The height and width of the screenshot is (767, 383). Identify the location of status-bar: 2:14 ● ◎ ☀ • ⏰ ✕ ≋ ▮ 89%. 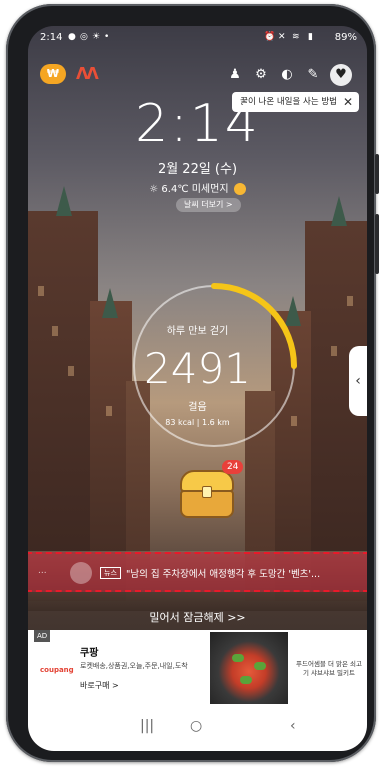
(197, 37).